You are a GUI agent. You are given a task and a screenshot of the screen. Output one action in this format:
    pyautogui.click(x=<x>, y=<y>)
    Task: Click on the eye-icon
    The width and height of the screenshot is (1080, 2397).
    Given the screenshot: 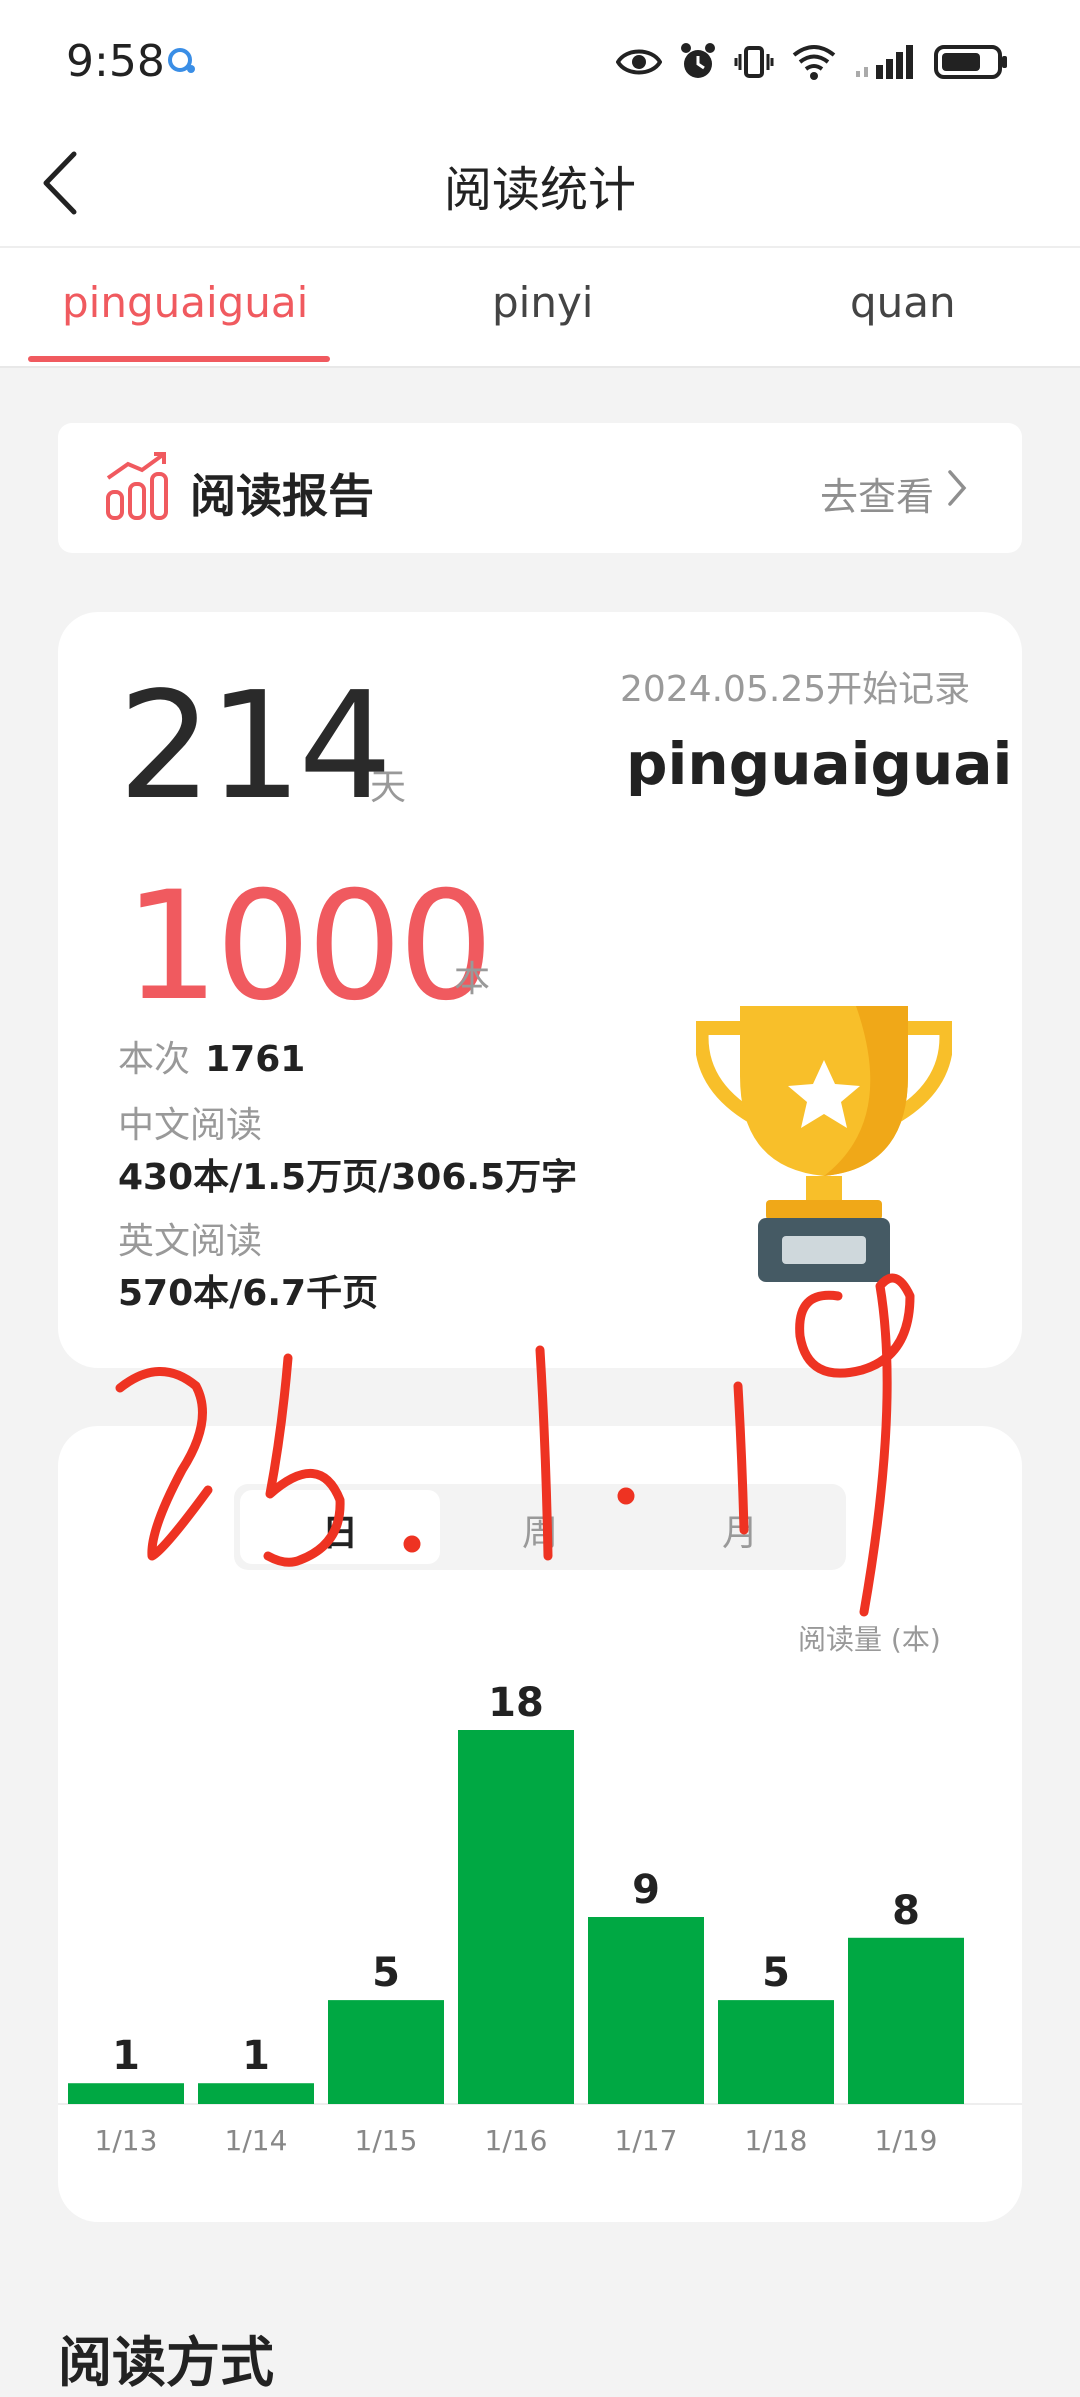 What is the action you would take?
    pyautogui.click(x=639, y=62)
    